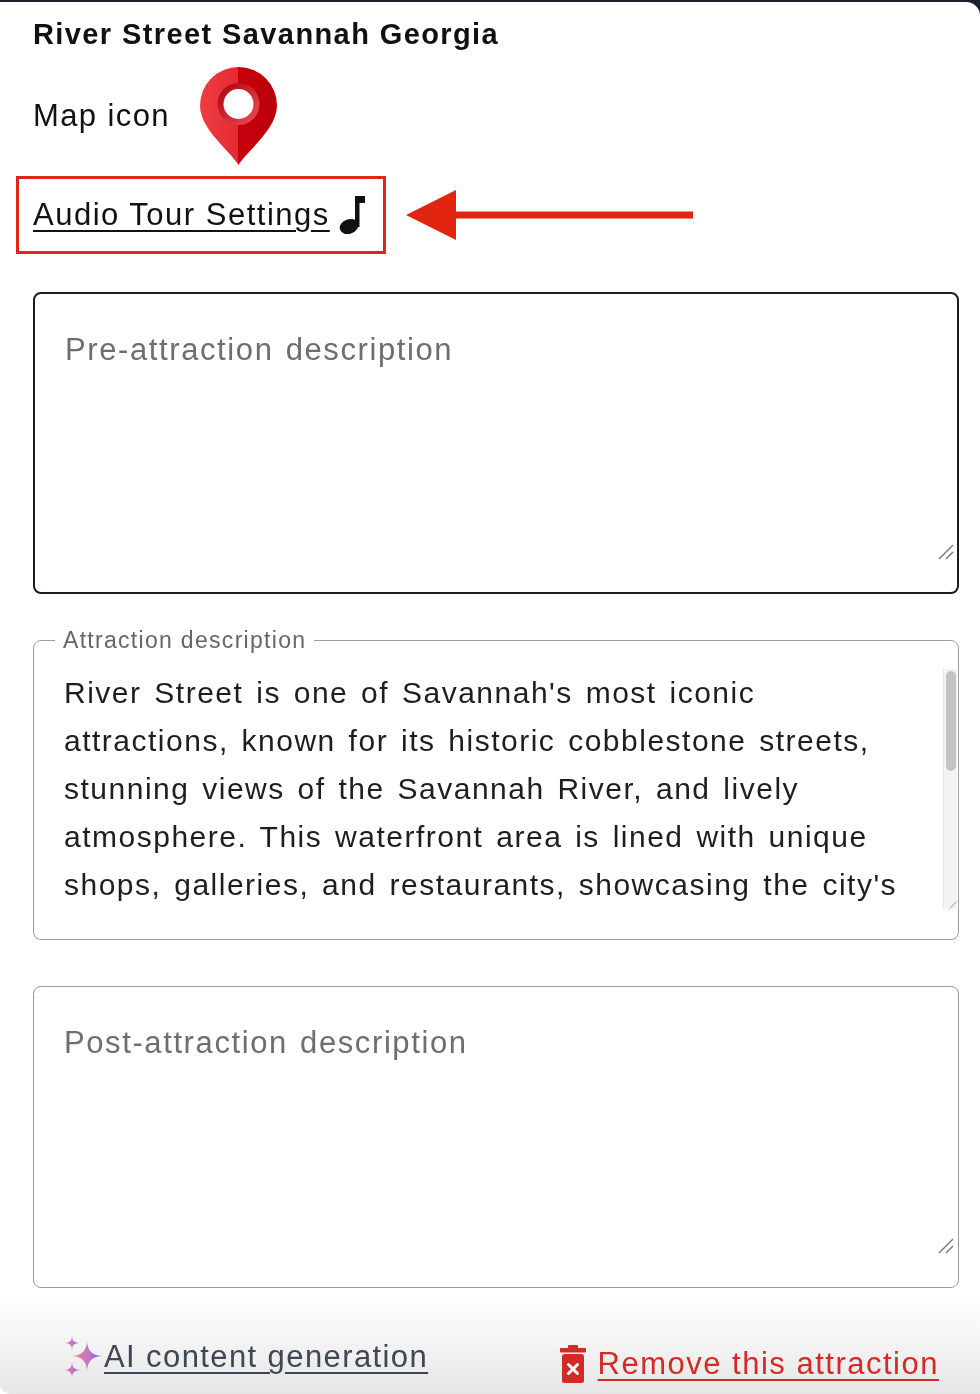 The height and width of the screenshot is (1394, 980). I want to click on trash-icon, so click(572, 1364).